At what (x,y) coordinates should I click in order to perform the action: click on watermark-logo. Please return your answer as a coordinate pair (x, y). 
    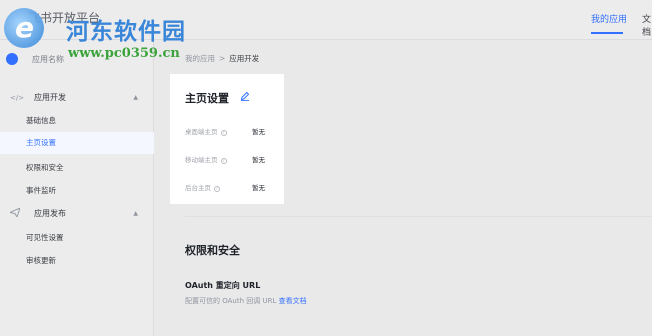
    Looking at the image, I should click on (24, 28).